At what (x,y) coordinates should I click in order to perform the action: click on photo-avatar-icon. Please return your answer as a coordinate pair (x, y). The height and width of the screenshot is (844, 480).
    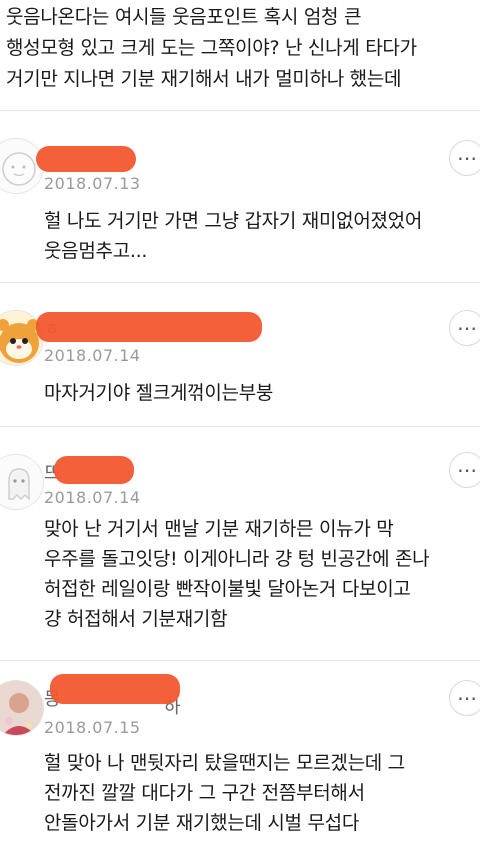
    Looking at the image, I should click on (21, 708).